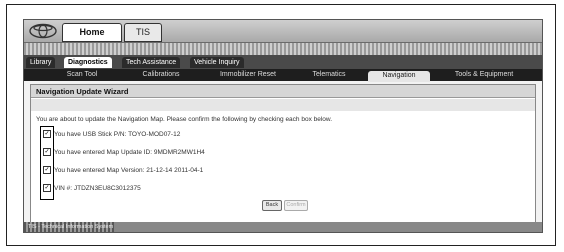  Describe the element at coordinates (43, 31) in the screenshot. I see `toyota-logo-icon` at that location.